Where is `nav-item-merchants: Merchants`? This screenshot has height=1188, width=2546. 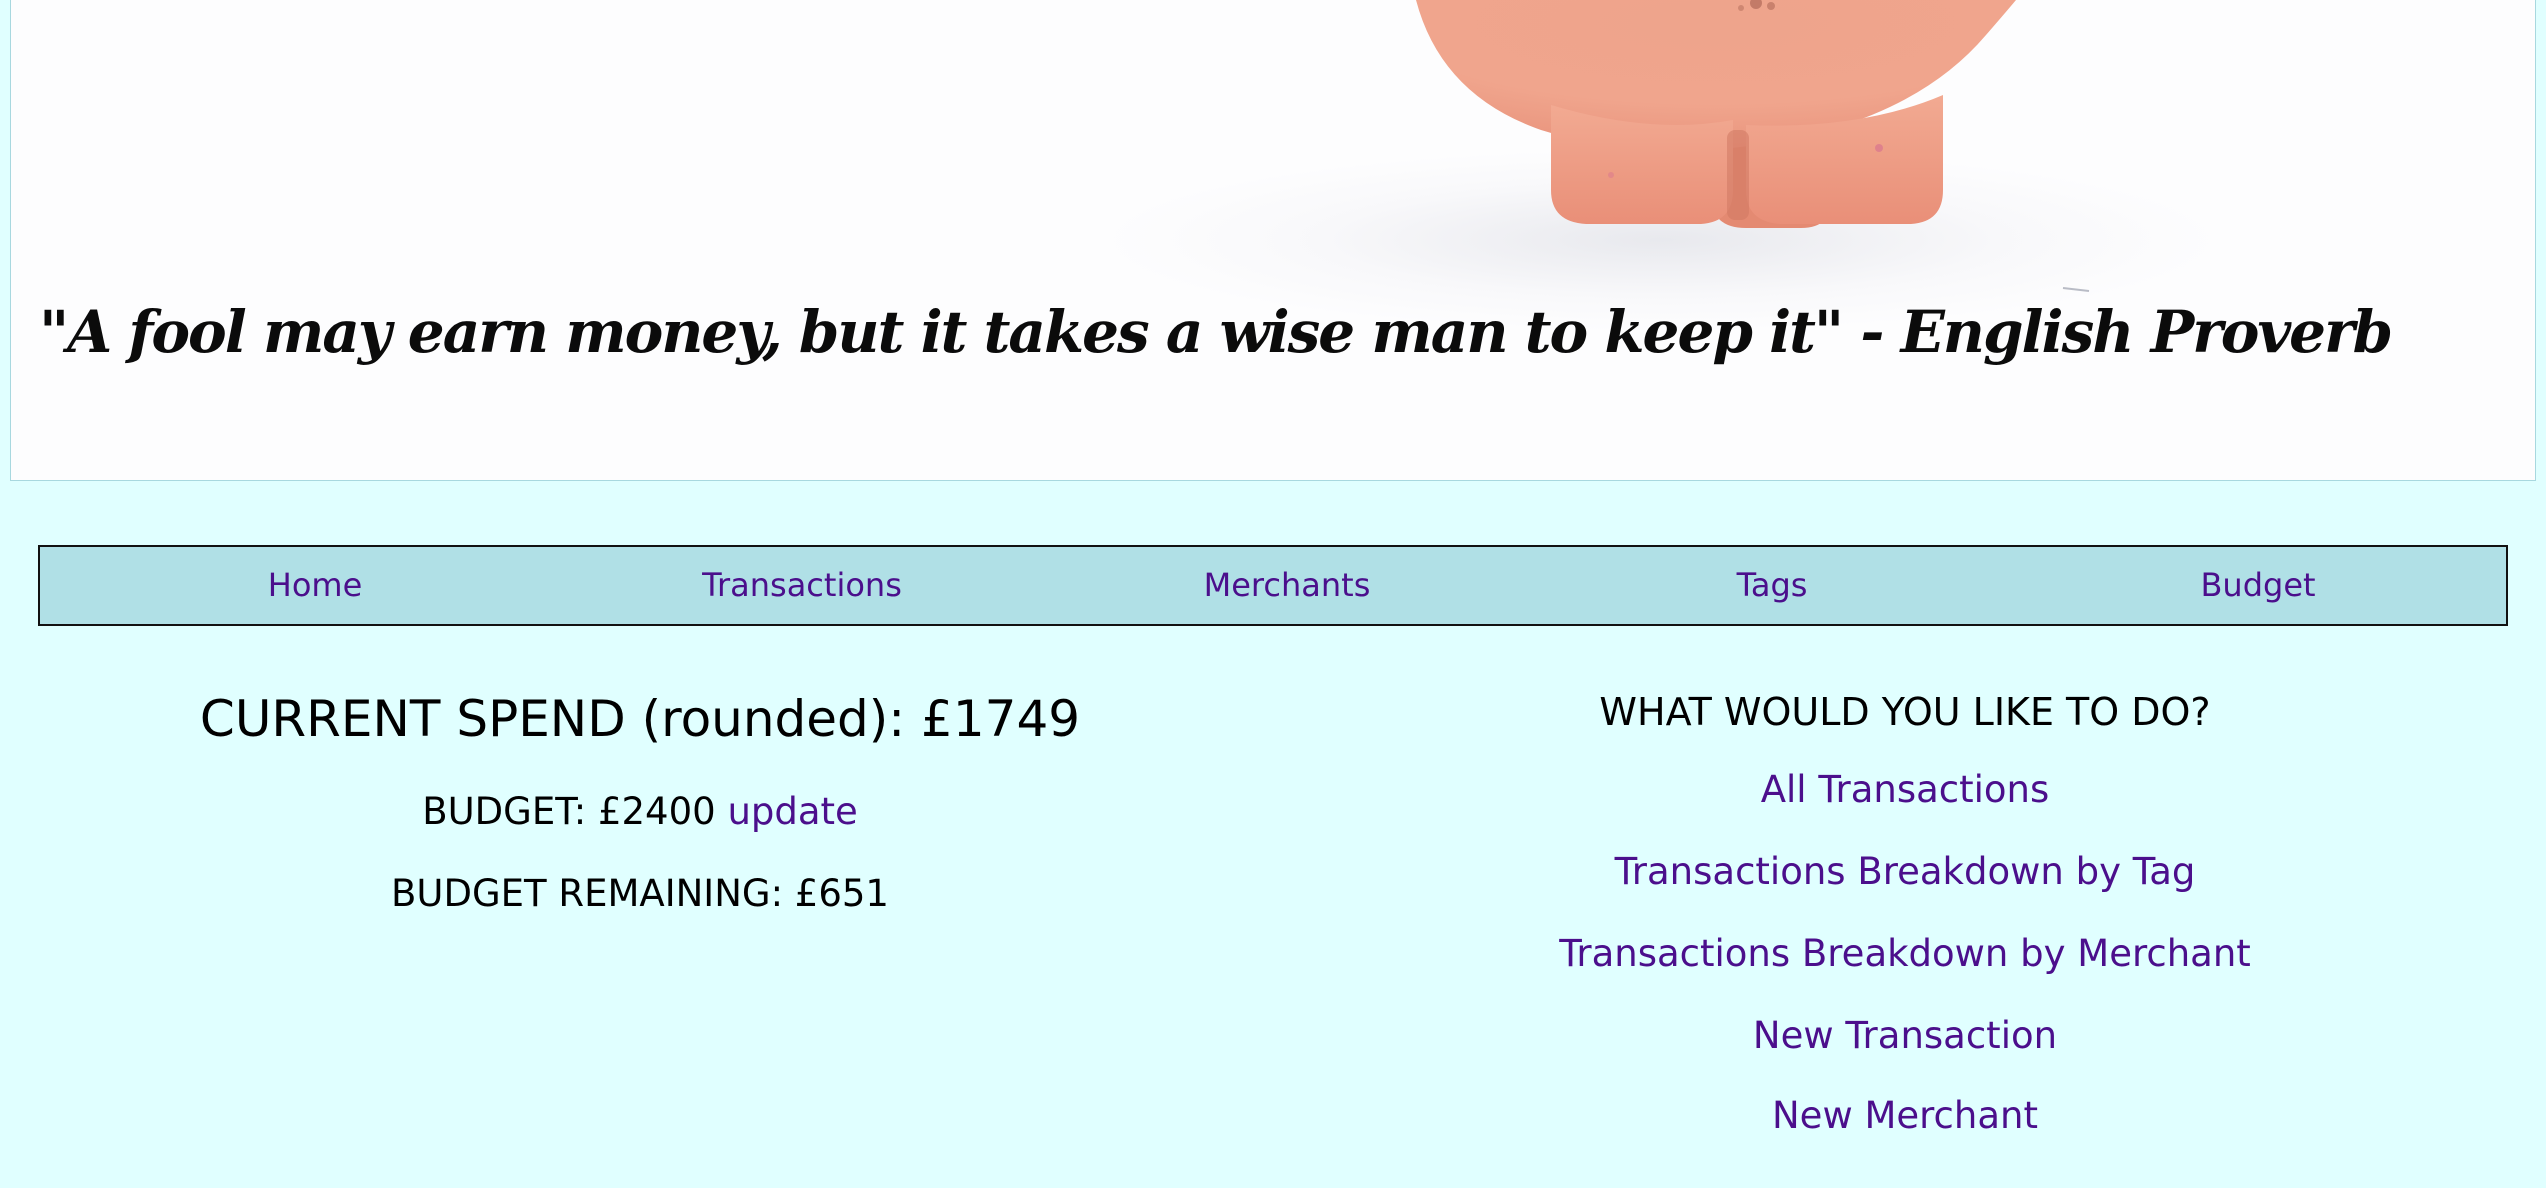 nav-item-merchants: Merchants is located at coordinates (1287, 585).